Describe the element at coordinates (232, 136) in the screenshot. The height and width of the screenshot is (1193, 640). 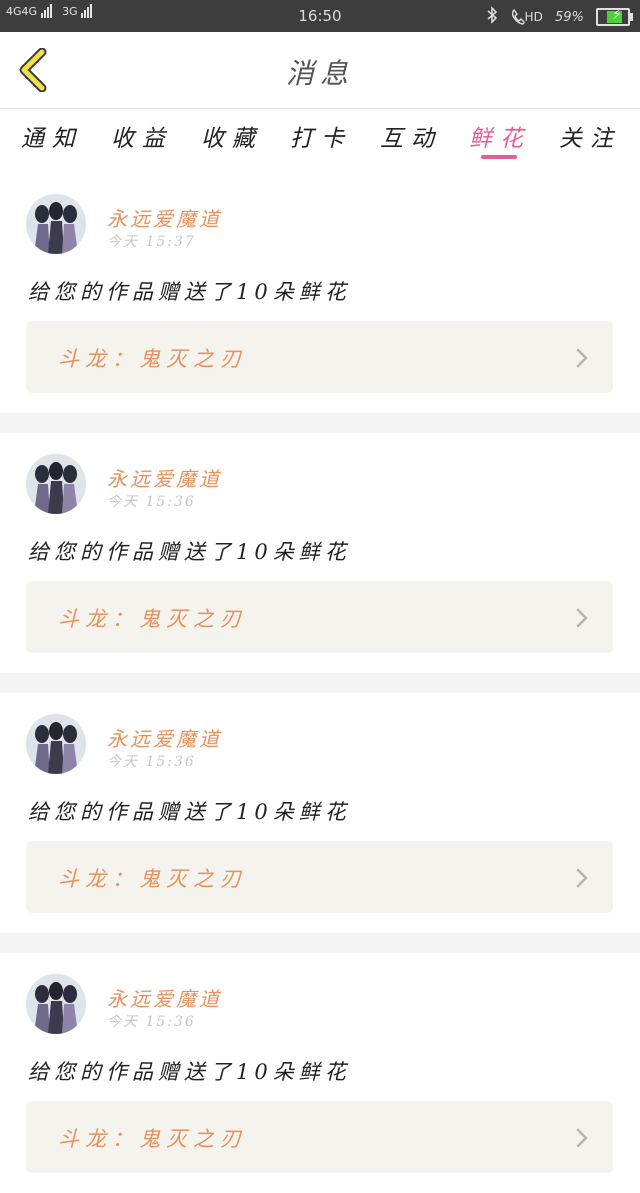
I see `tab-favorites: 收藏` at that location.